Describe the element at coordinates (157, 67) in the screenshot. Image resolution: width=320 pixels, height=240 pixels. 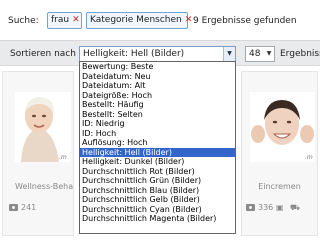
I see `sort-option: Bewertung: Beste` at that location.